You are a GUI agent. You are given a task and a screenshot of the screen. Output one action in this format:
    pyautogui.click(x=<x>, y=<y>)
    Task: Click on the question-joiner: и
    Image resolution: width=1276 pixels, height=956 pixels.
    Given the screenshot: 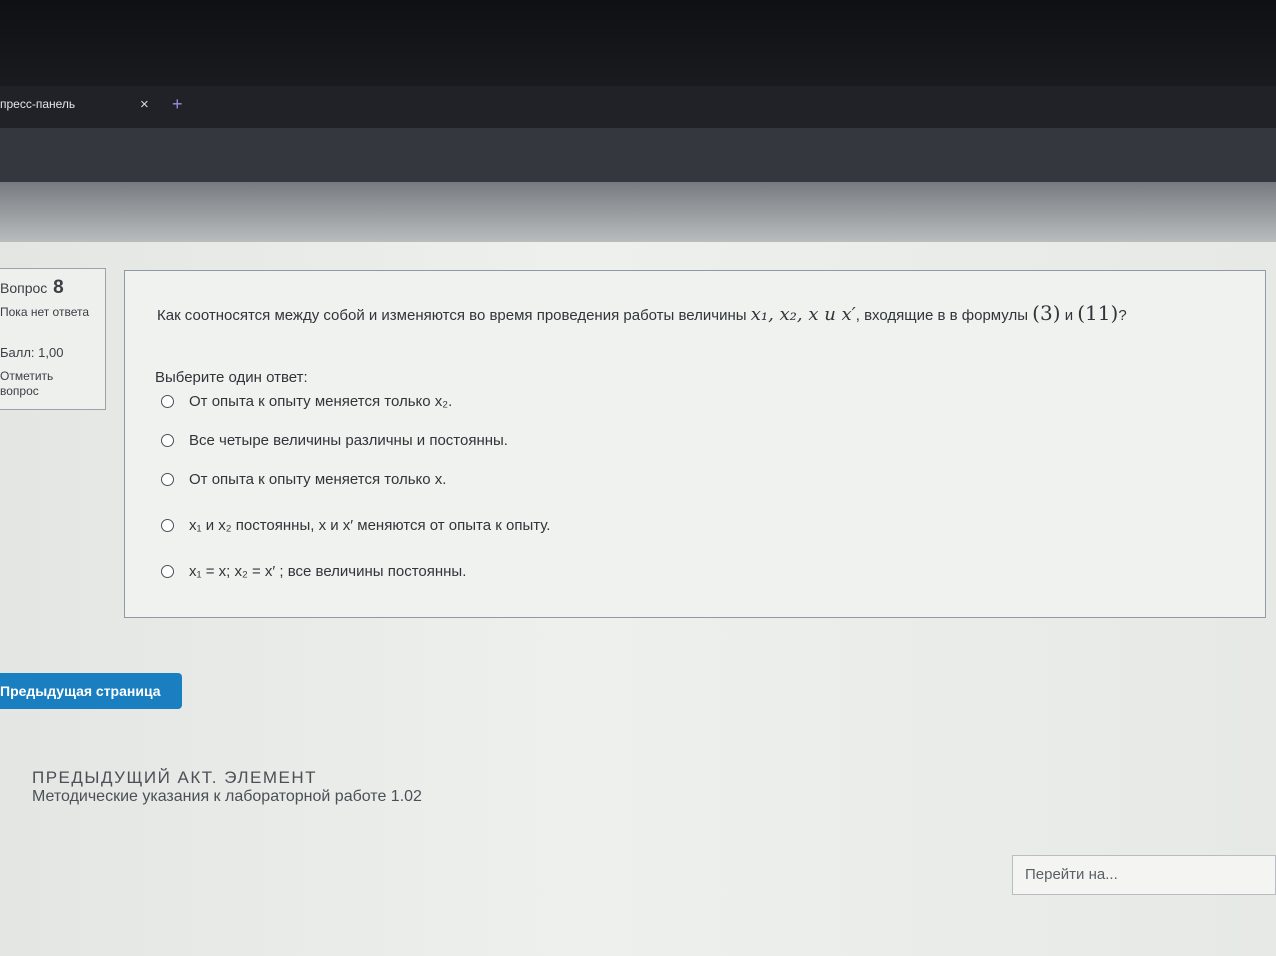 What is the action you would take?
    pyautogui.click(x=1069, y=315)
    